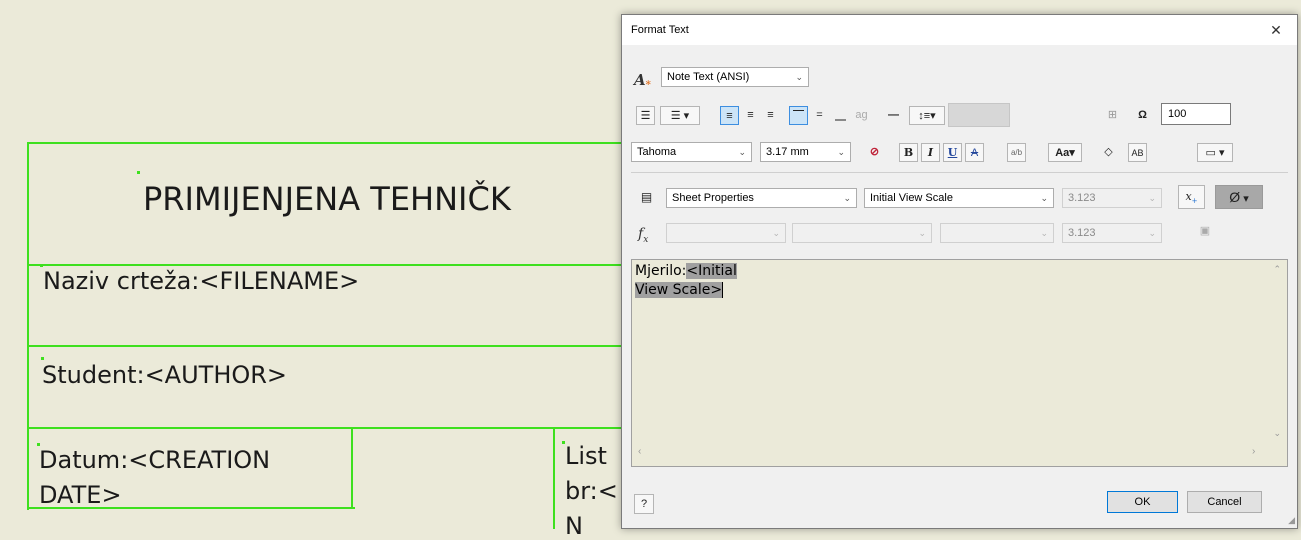 This screenshot has width=1301, height=540. Describe the element at coordinates (726, 233) in the screenshot. I see `fx-select-1: ⌄` at that location.